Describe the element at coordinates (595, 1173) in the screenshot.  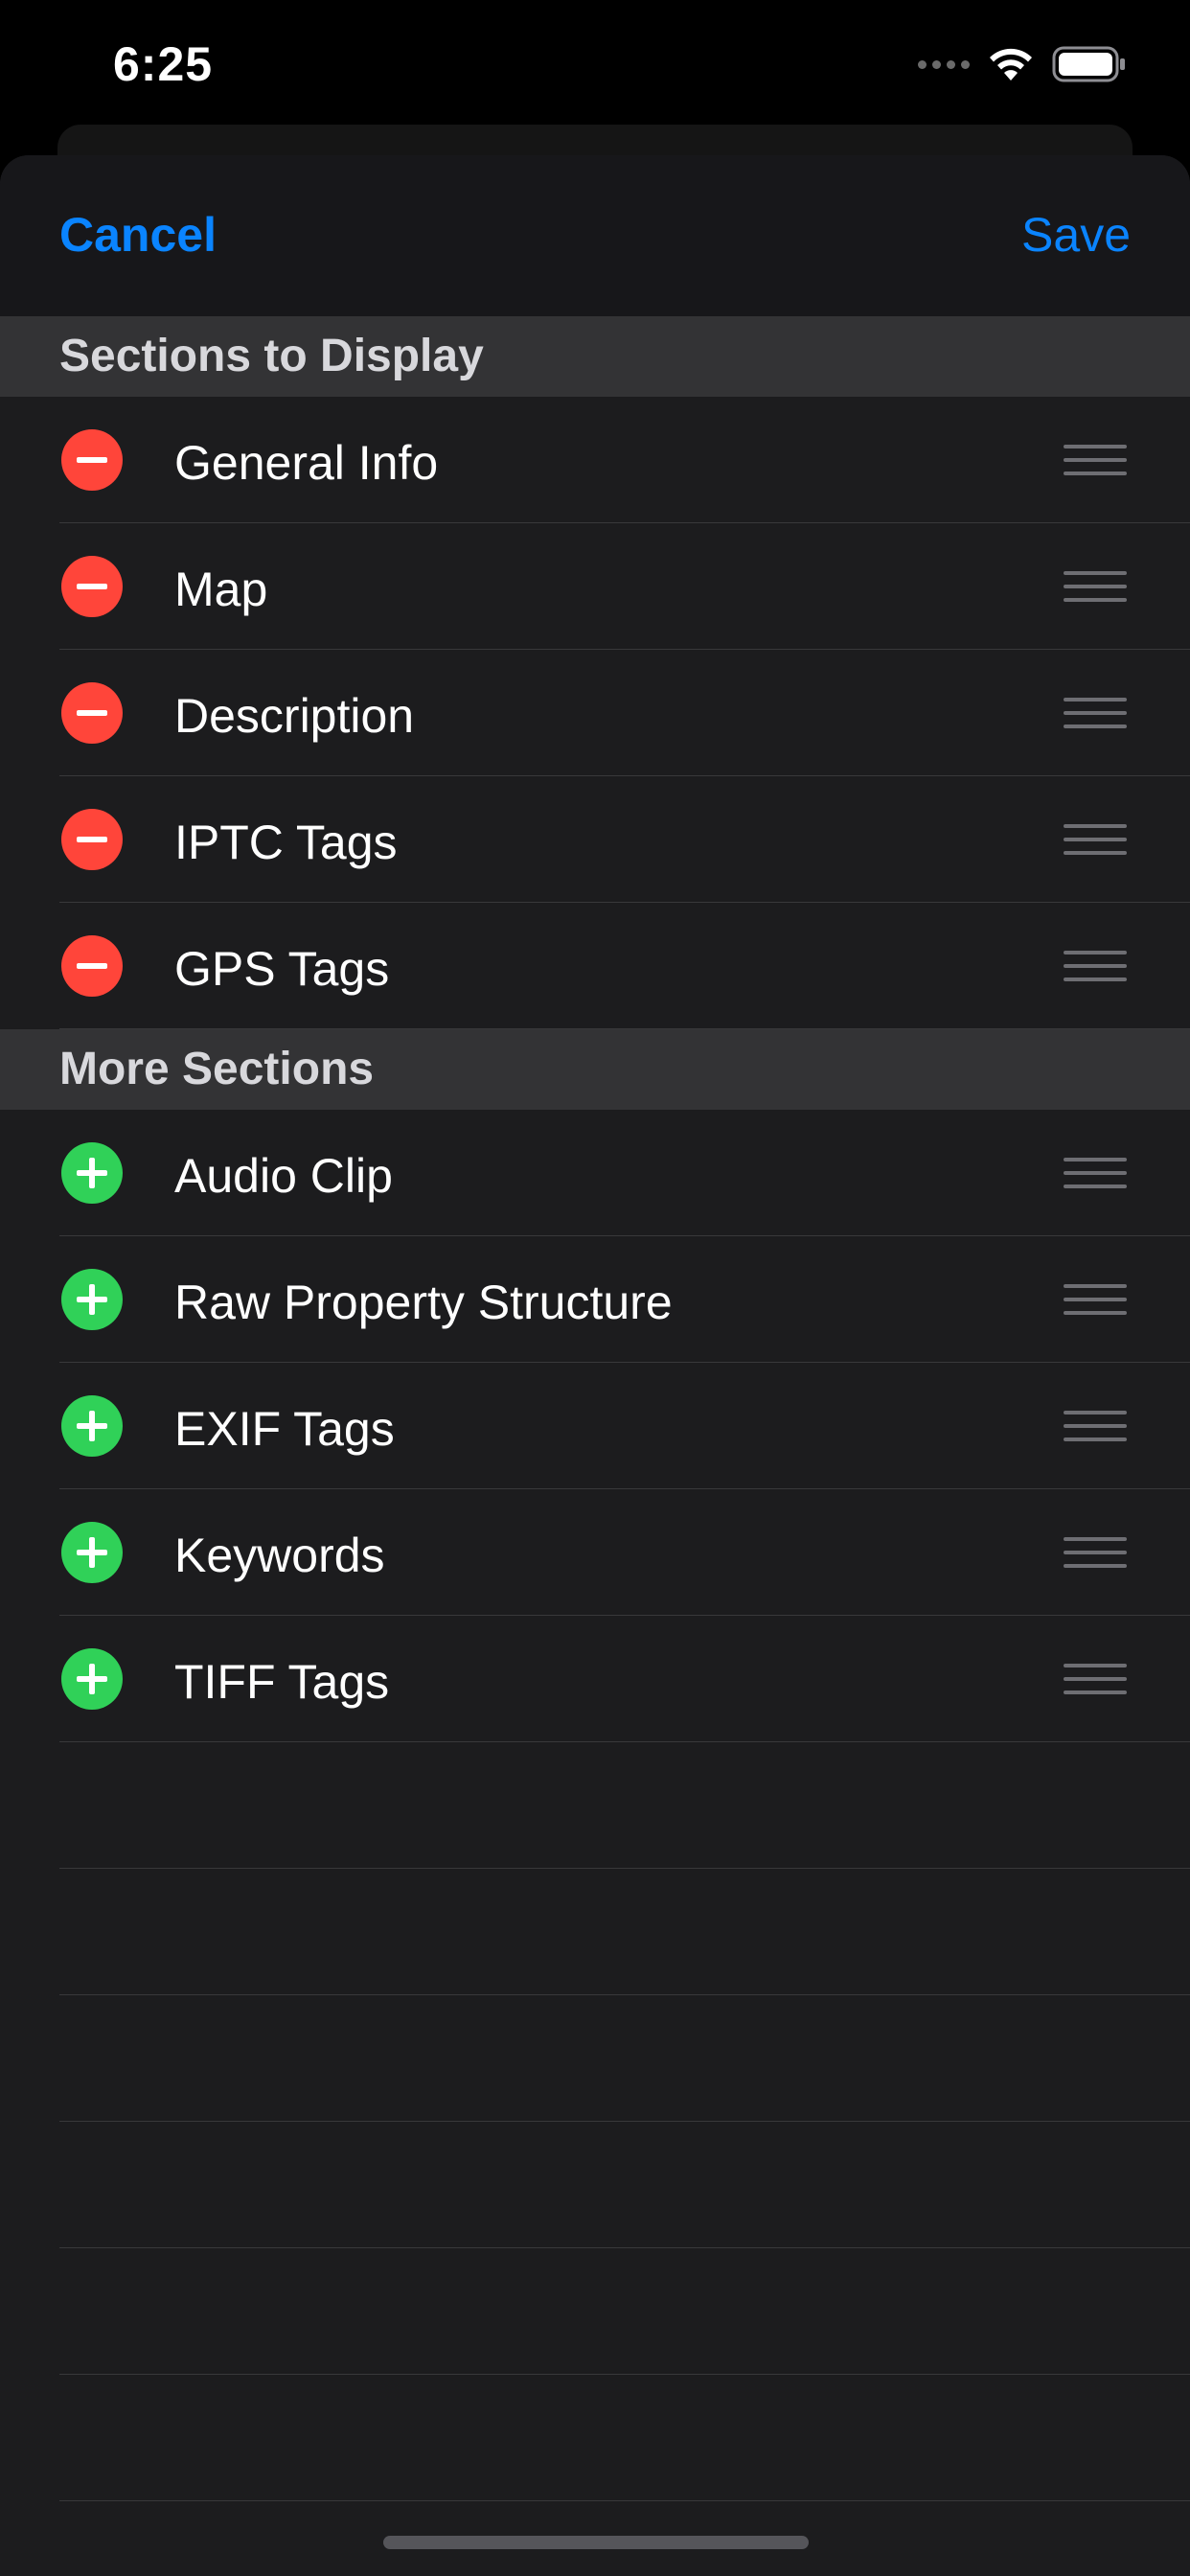
I see `list-item: Audio Clip` at that location.